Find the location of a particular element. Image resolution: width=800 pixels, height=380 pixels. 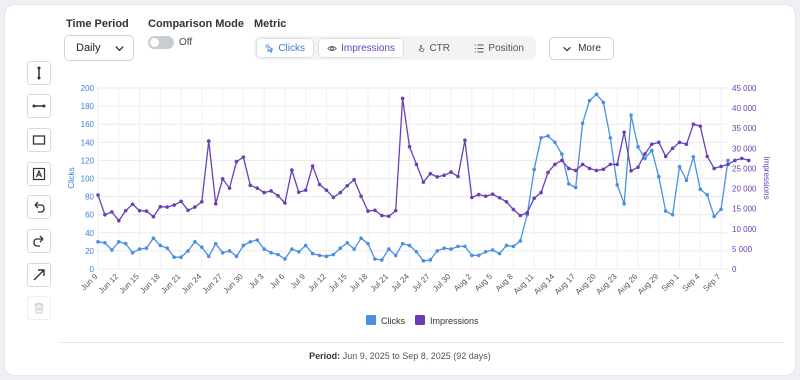

legend-label: Impressions is located at coordinates (454, 321).